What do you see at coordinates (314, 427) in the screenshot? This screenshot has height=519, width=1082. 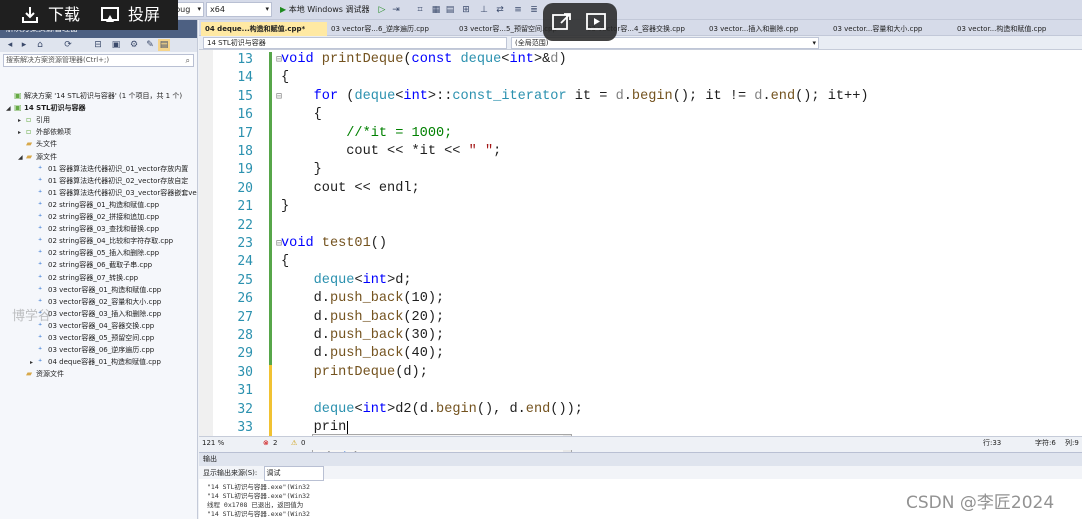 I see `code-line: prin` at bounding box center [314, 427].